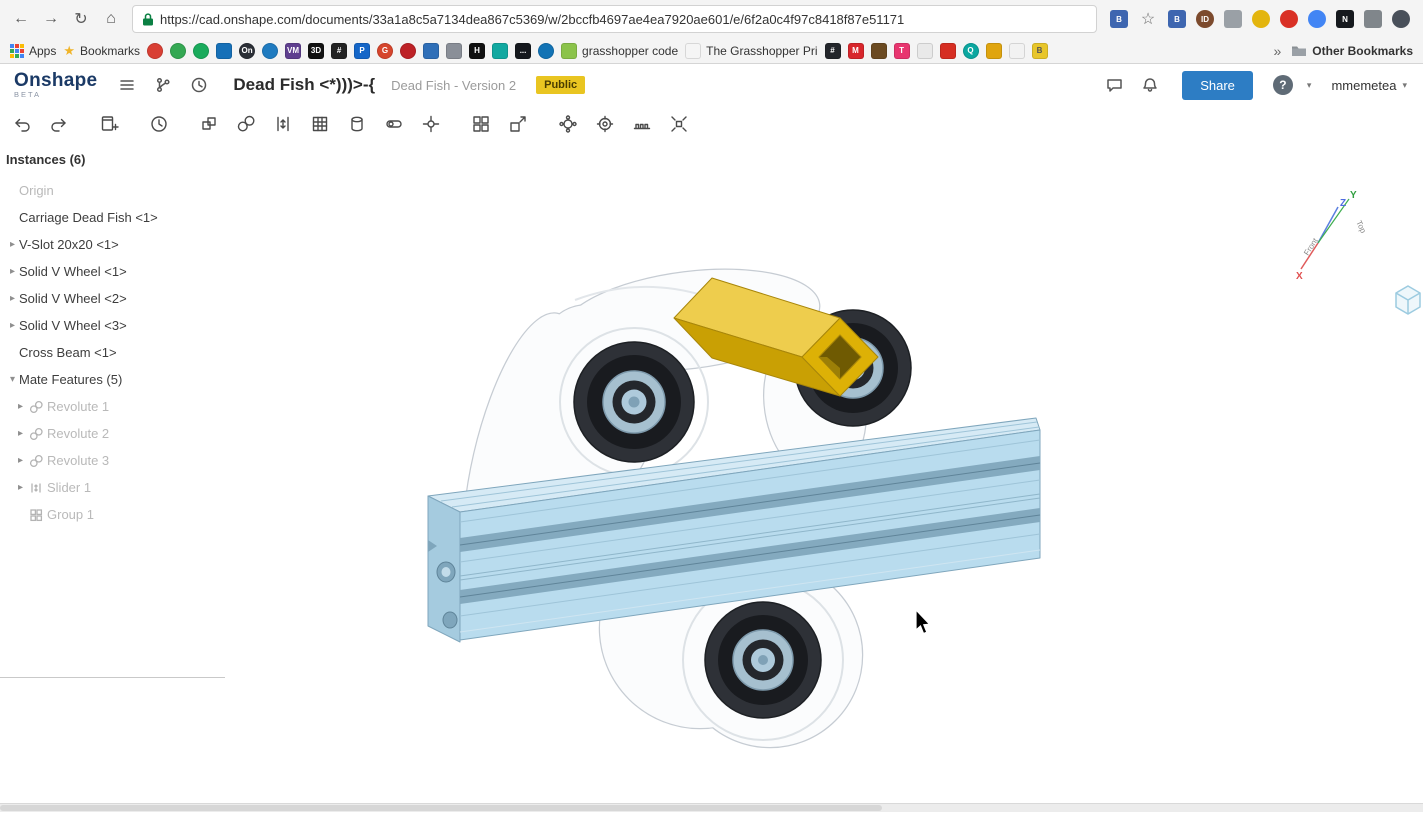 The image size is (1423, 817). Describe the element at coordinates (568, 124) in the screenshot. I see `gear-relation-icon` at that location.